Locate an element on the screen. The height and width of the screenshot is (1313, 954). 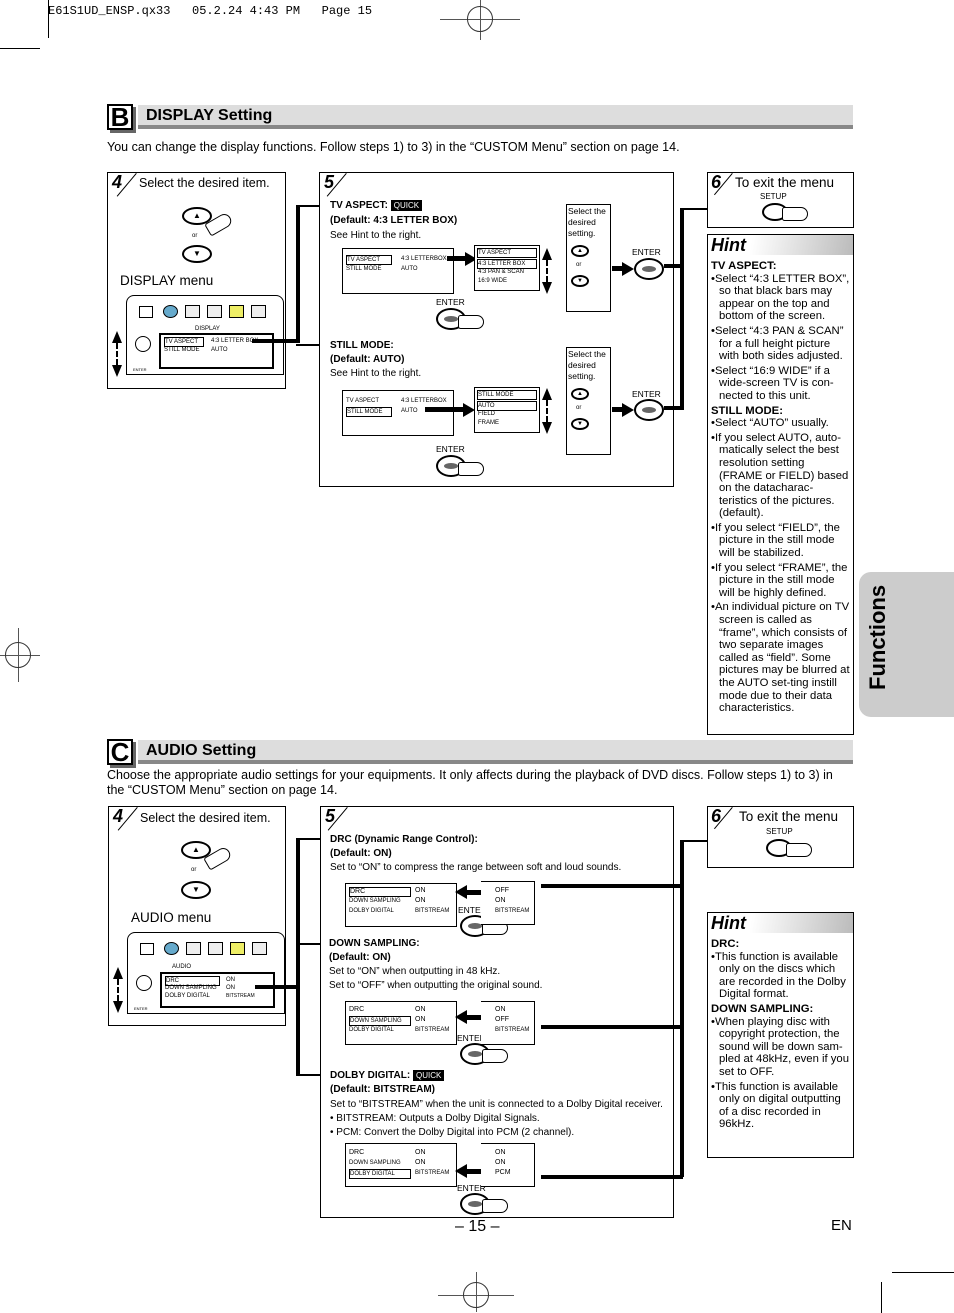
crop-mark is located at coordinates (48, 19).